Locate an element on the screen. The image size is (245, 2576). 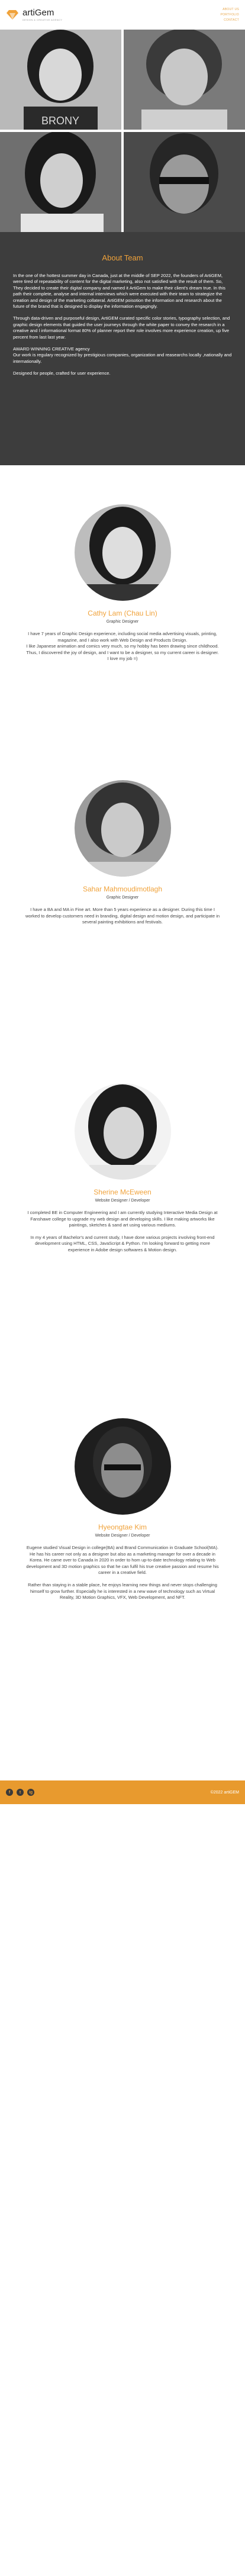
main-nav: ABOUT US PORTFOLIO CONTACT is located at coordinates (229, 15).